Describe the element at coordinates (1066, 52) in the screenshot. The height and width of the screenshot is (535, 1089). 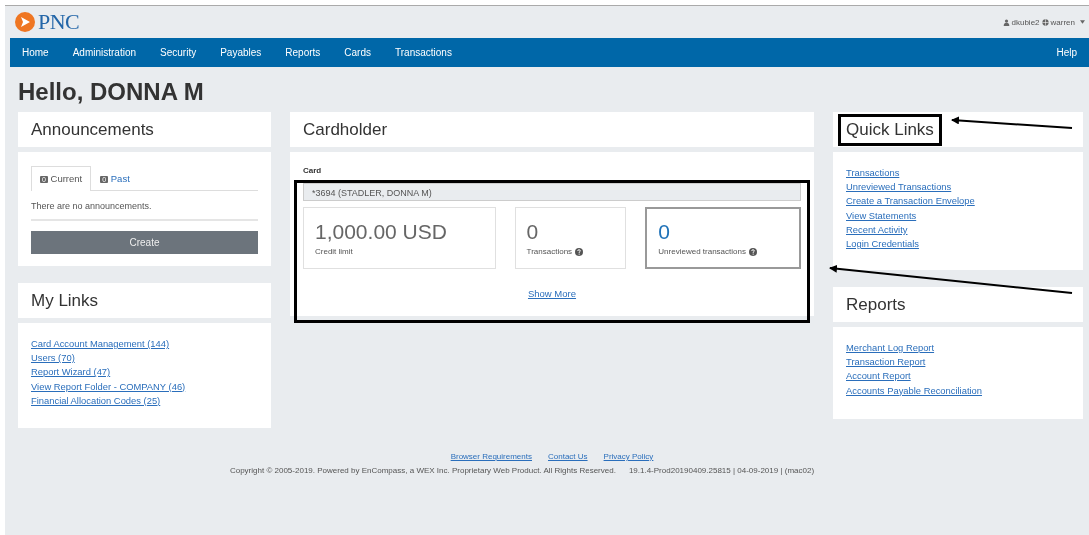
I see `help-link: Help` at that location.